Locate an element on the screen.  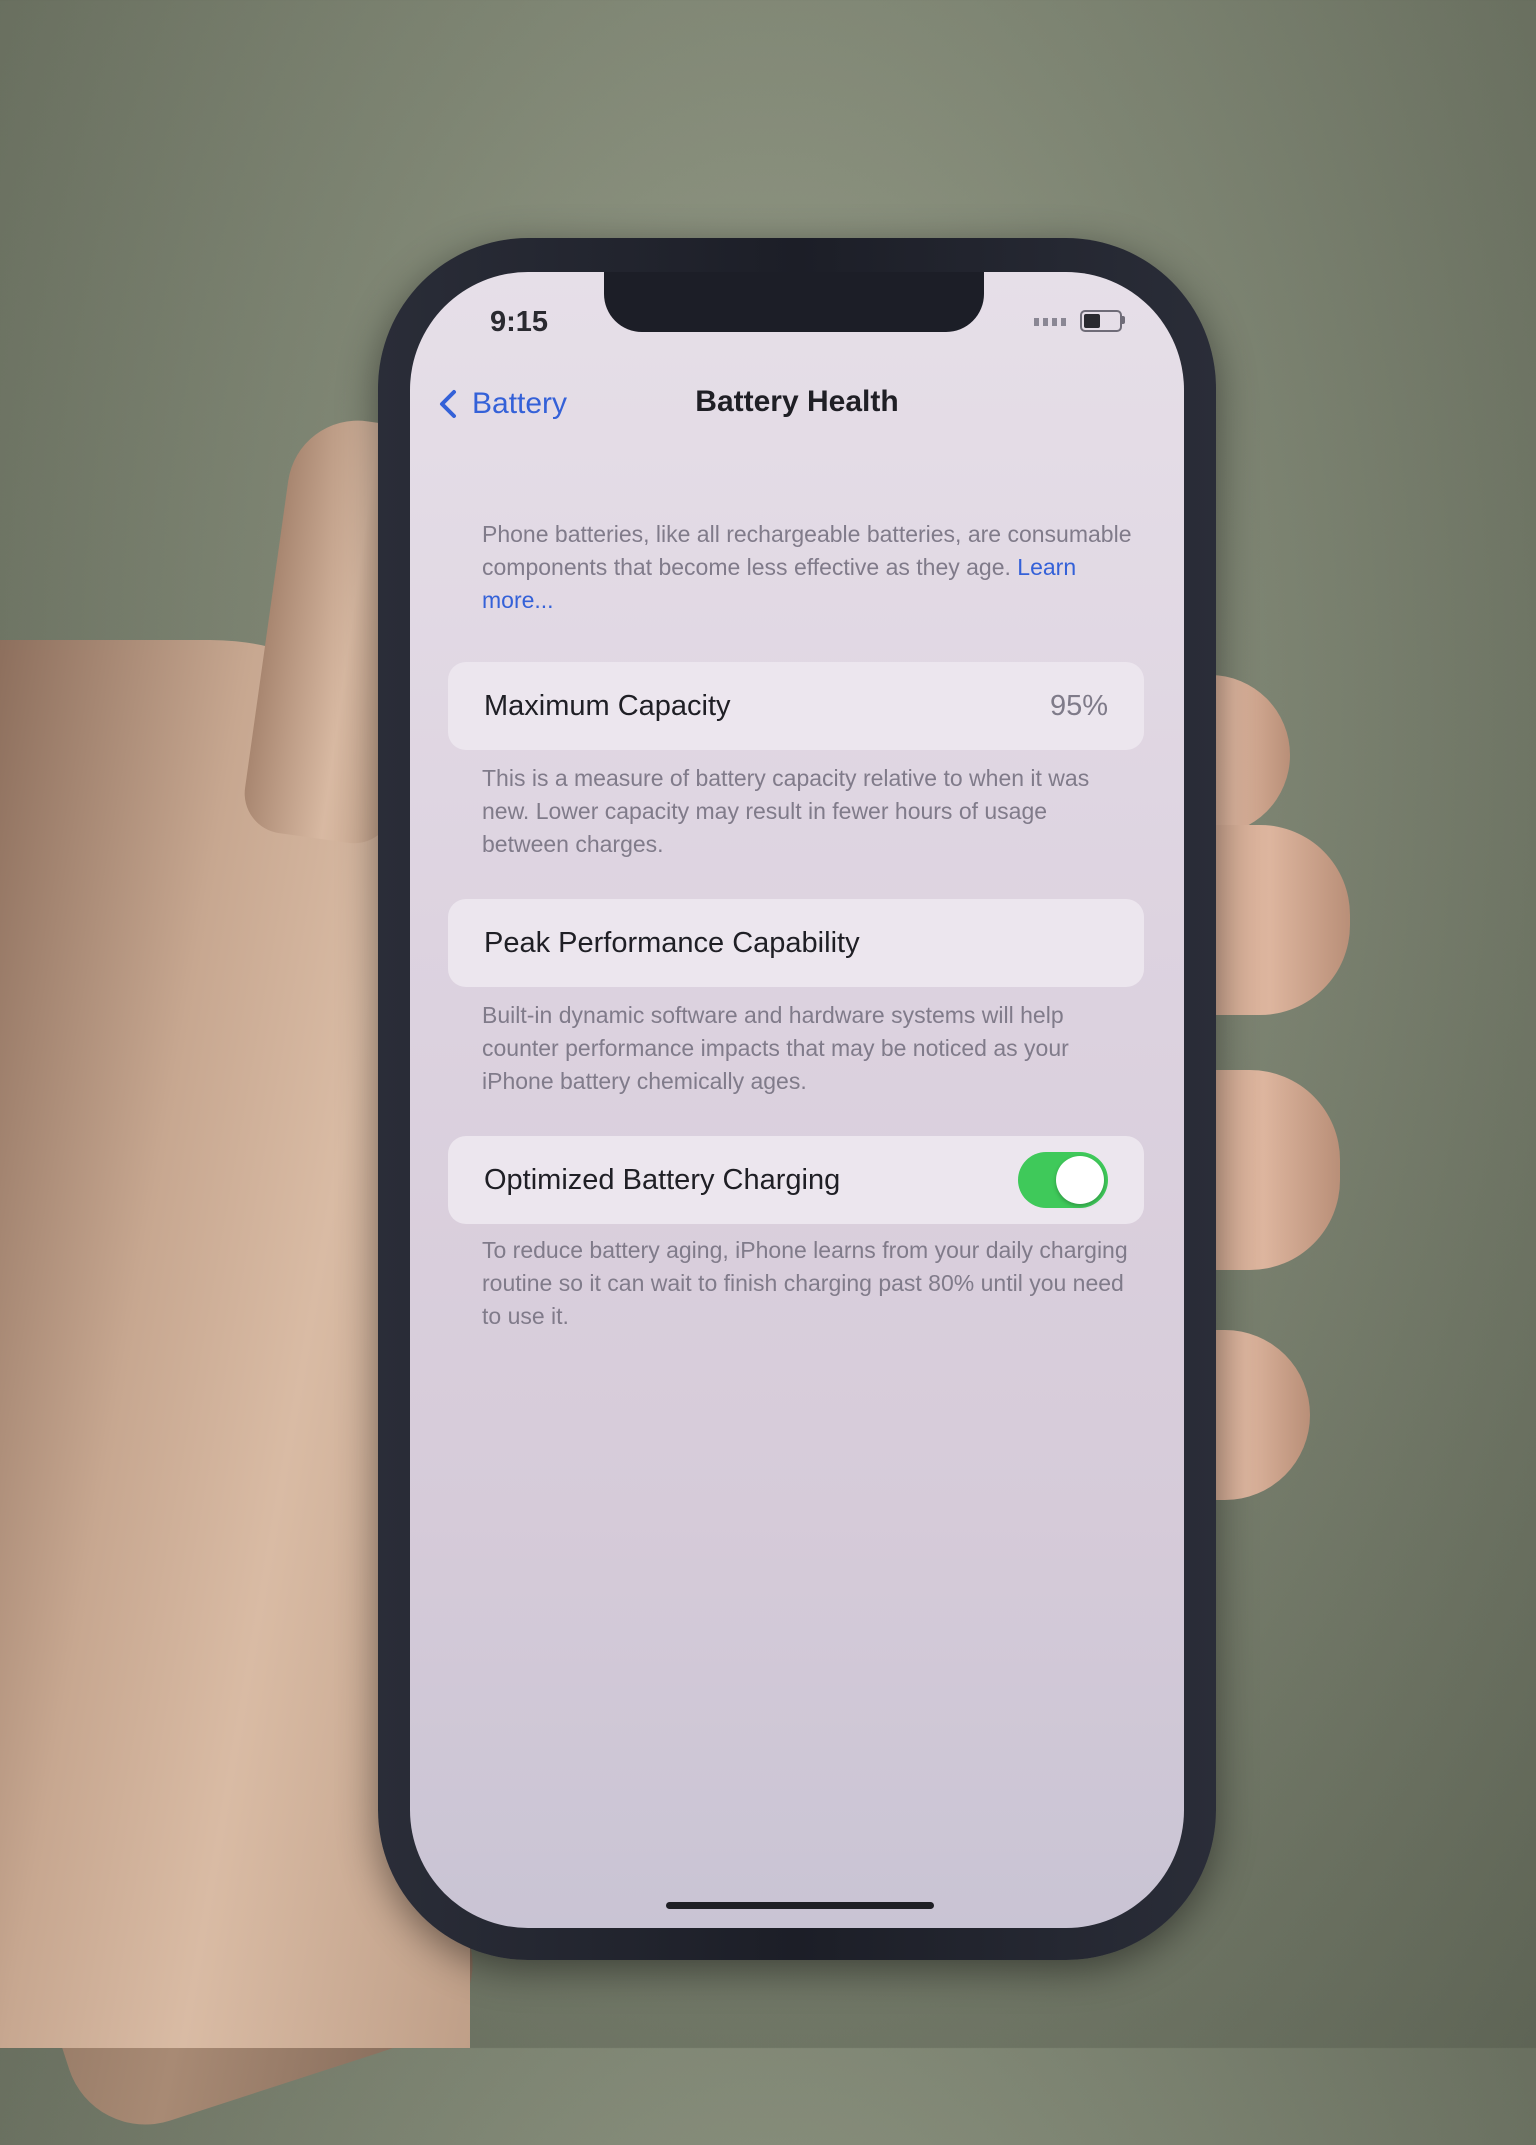
battery-tip is located at coordinates (1123, 320).